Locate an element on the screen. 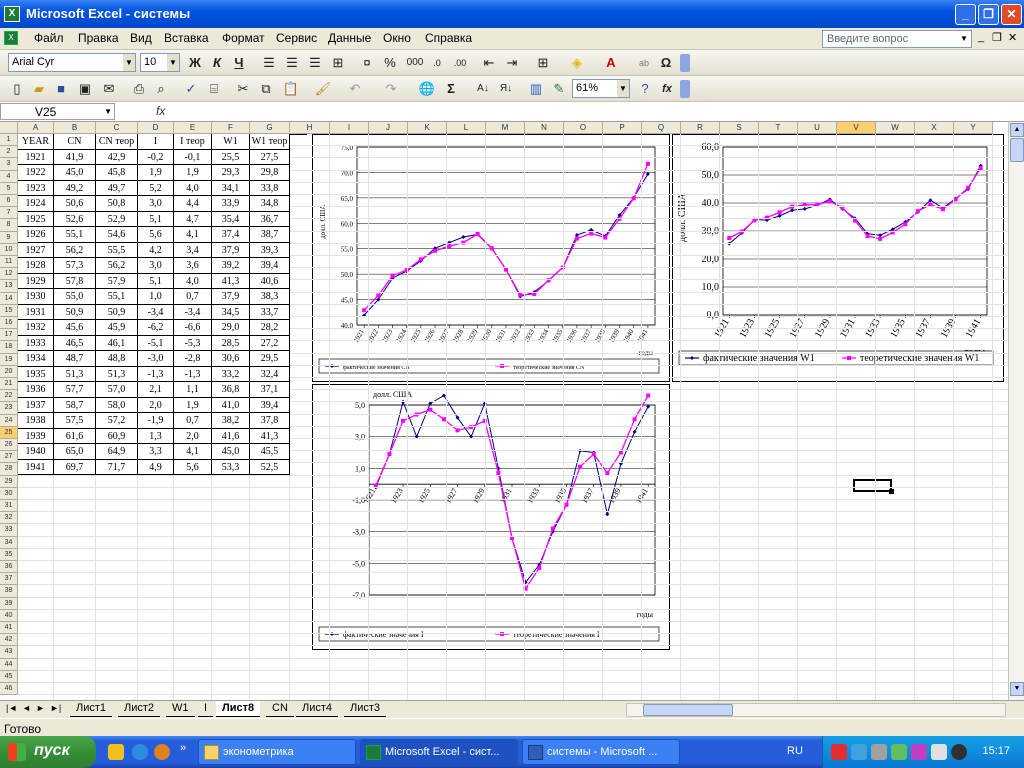  tray-media-icon is located at coordinates (959, 752).